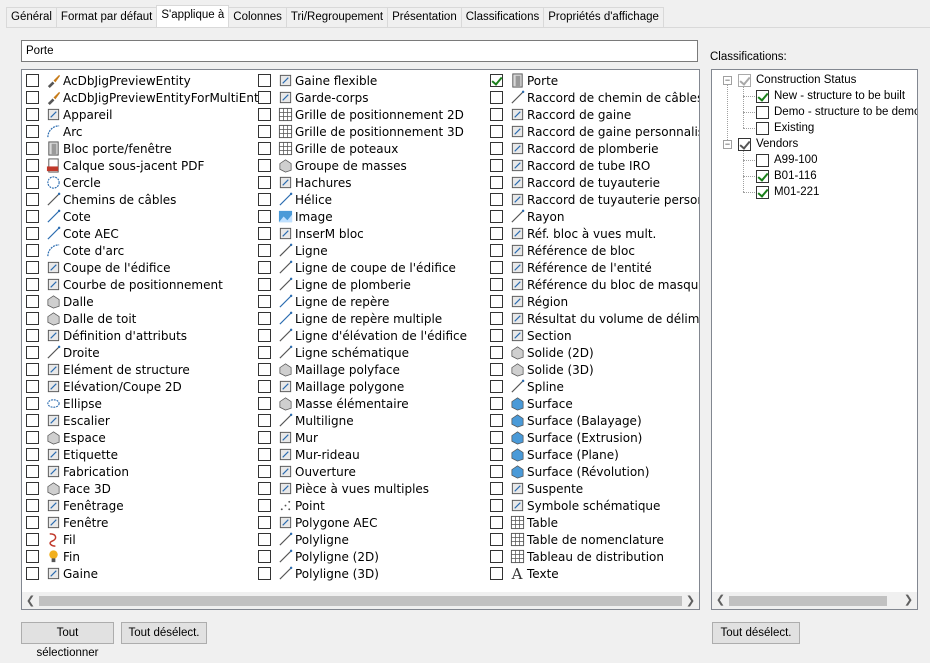  Describe the element at coordinates (594, 505) in the screenshot. I see `list-item: Symbole schématique` at that location.